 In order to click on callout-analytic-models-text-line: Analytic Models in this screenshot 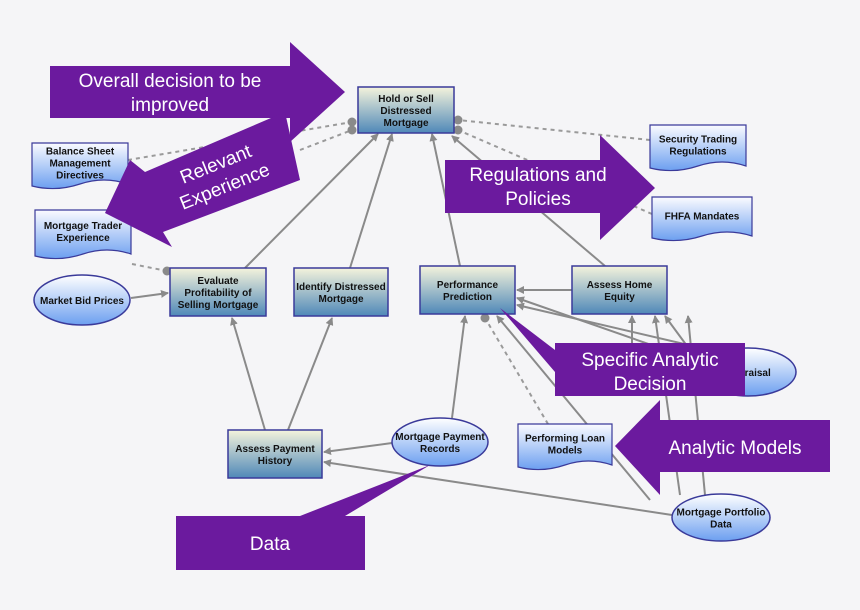, I will do `click(734, 448)`.